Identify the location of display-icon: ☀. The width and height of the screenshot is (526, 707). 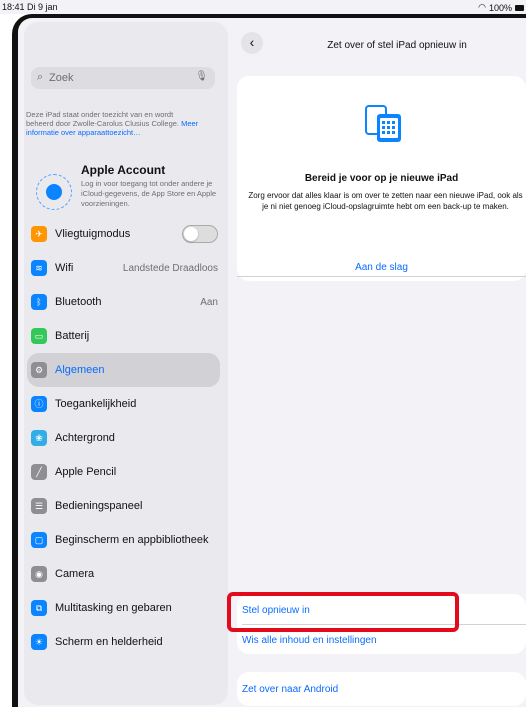
(39, 642).